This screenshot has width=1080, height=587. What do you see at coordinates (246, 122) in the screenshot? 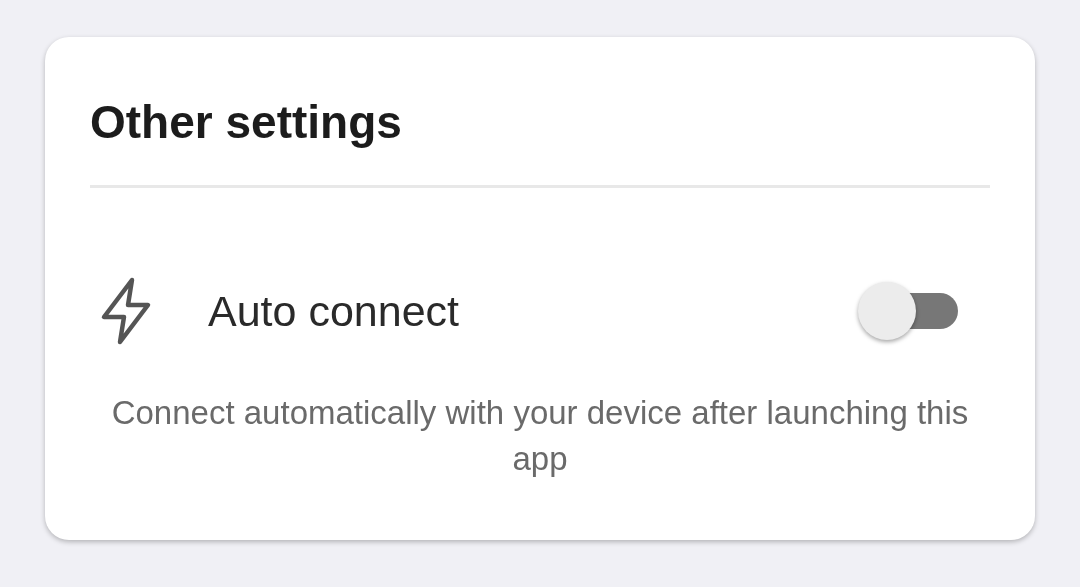
I see `card-title: Other settings` at bounding box center [246, 122].